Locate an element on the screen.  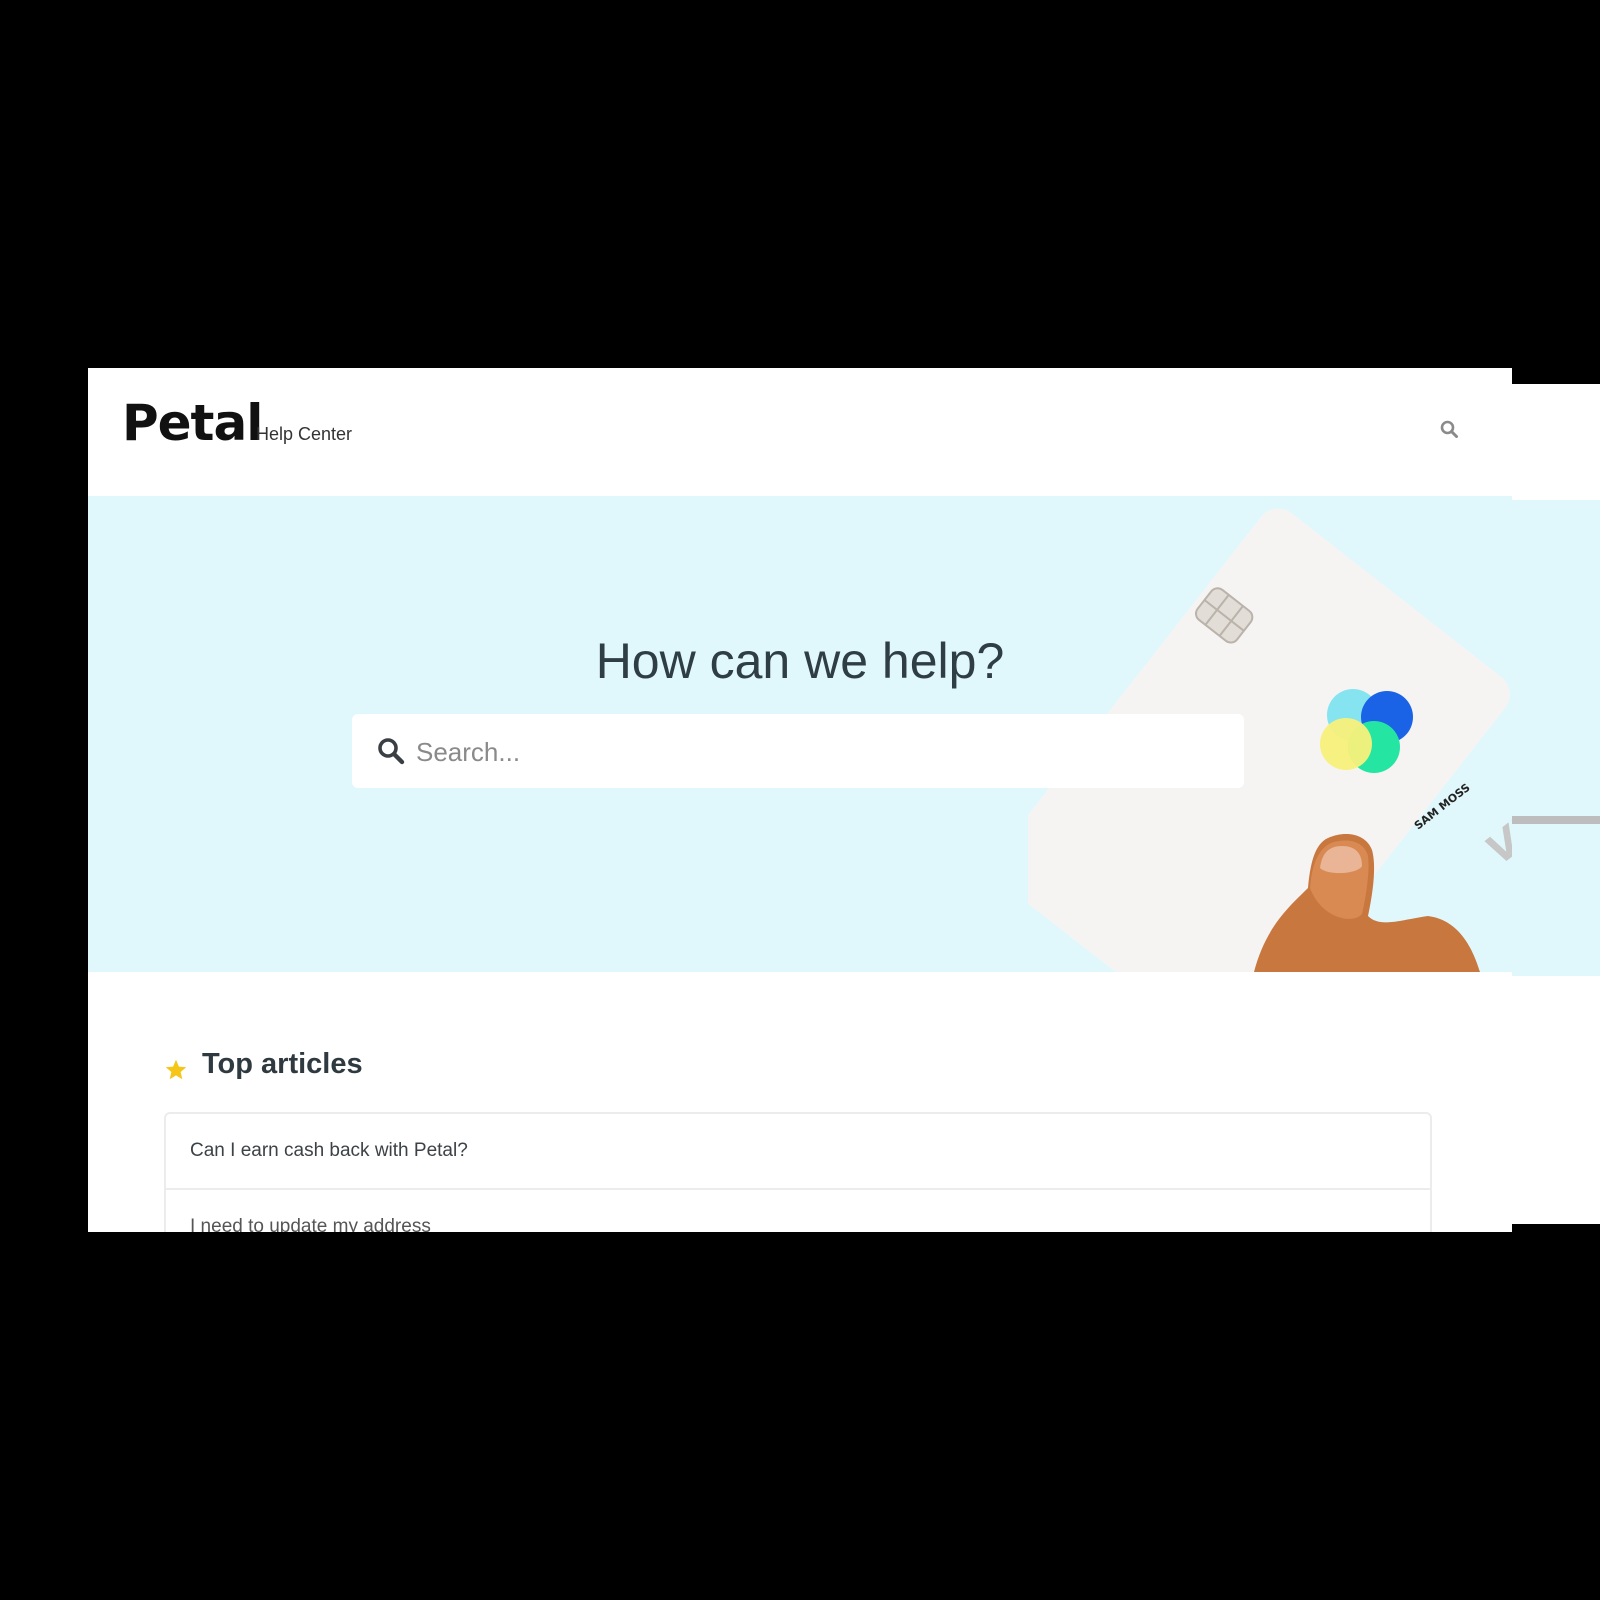
top-articles-title: Top articles is located at coordinates (282, 1064).